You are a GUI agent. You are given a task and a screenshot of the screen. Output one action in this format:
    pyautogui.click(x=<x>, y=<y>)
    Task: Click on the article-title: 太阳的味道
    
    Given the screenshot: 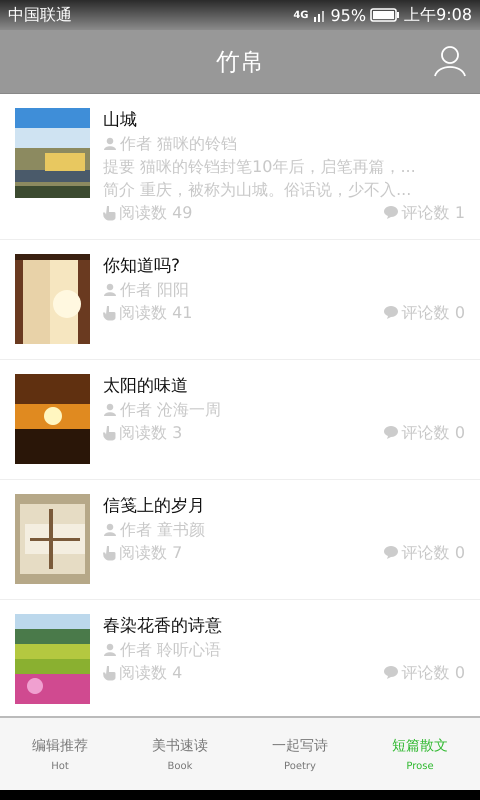 What is the action you would take?
    pyautogui.click(x=146, y=386)
    